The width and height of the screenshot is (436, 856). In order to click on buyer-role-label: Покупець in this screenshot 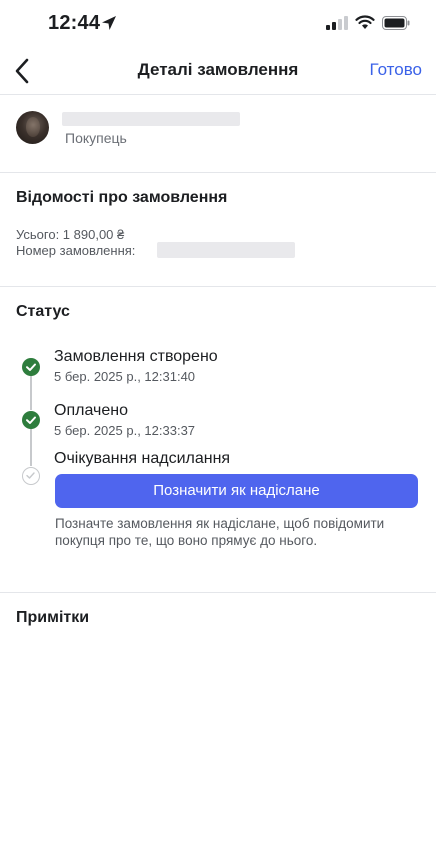, I will do `click(96, 138)`.